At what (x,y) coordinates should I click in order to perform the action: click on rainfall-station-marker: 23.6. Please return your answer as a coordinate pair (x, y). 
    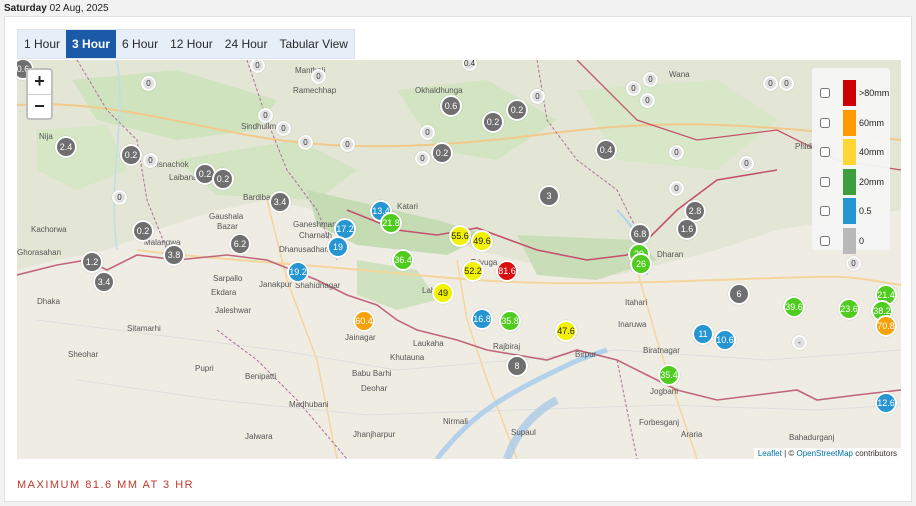
    Looking at the image, I should click on (849, 309).